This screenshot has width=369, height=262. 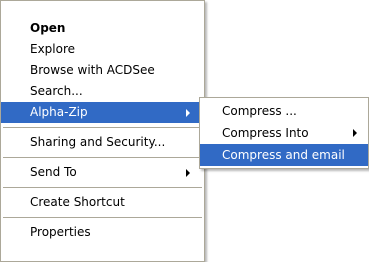 I want to click on submenu-item-compress-and-email: Compress and email, so click(x=284, y=155).